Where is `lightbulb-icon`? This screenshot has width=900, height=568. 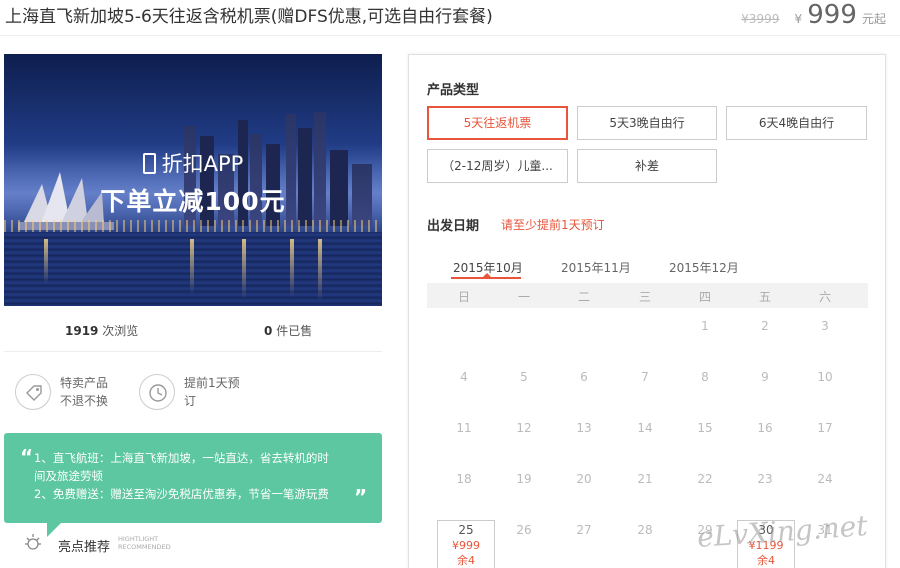
lightbulb-icon is located at coordinates (33, 542).